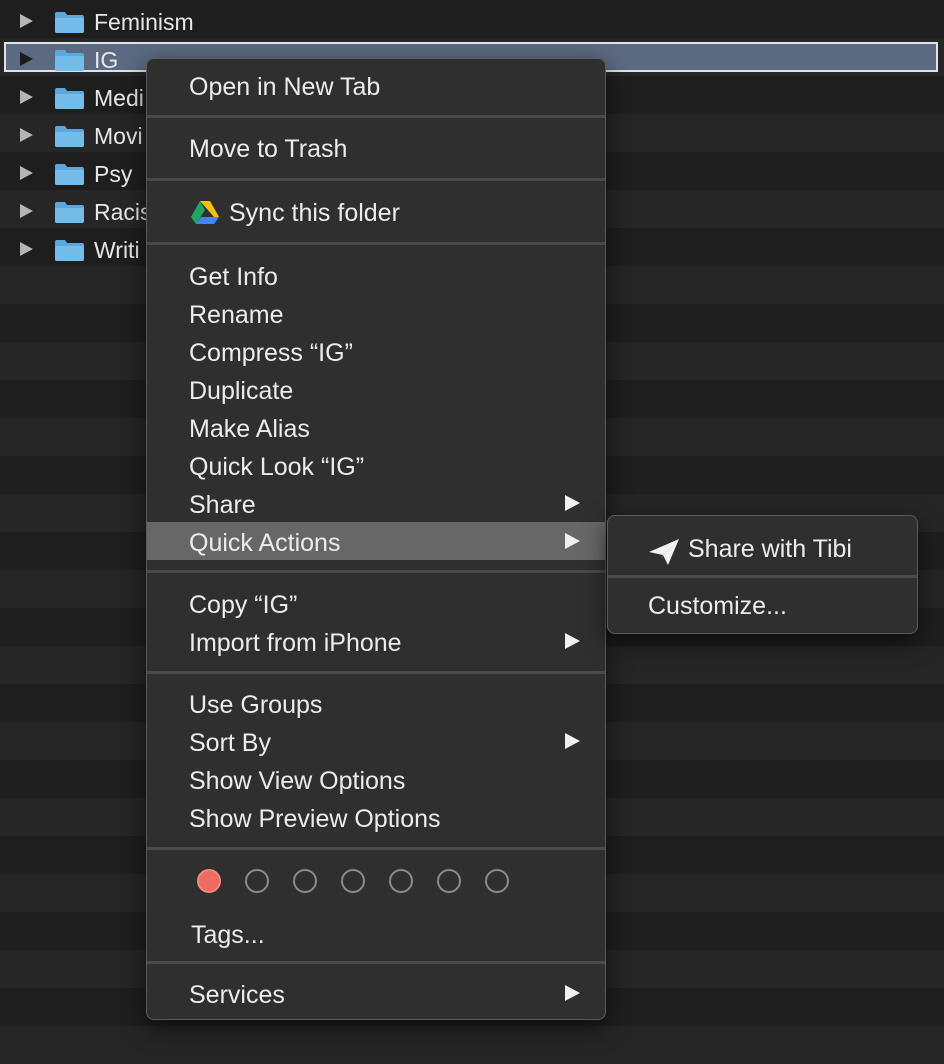 The image size is (944, 1064). Describe the element at coordinates (285, 87) in the screenshot. I see `menu-item-label: Open in New Tab` at that location.